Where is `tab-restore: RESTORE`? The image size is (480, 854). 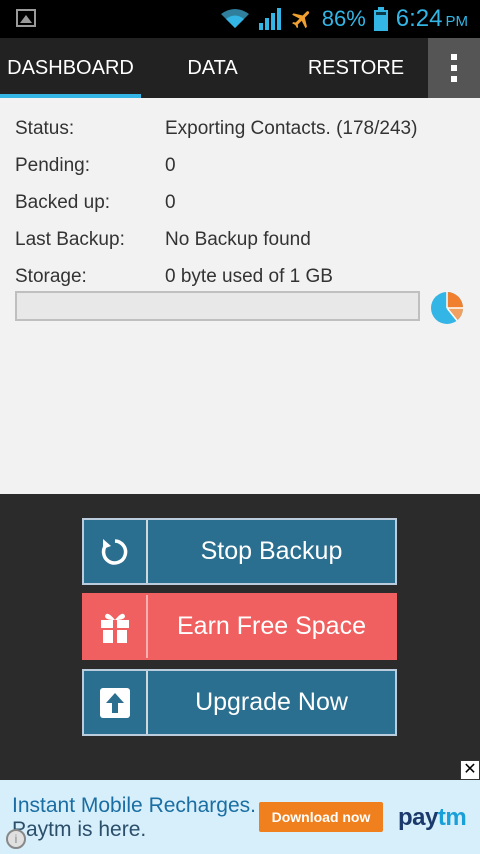 tab-restore: RESTORE is located at coordinates (356, 68).